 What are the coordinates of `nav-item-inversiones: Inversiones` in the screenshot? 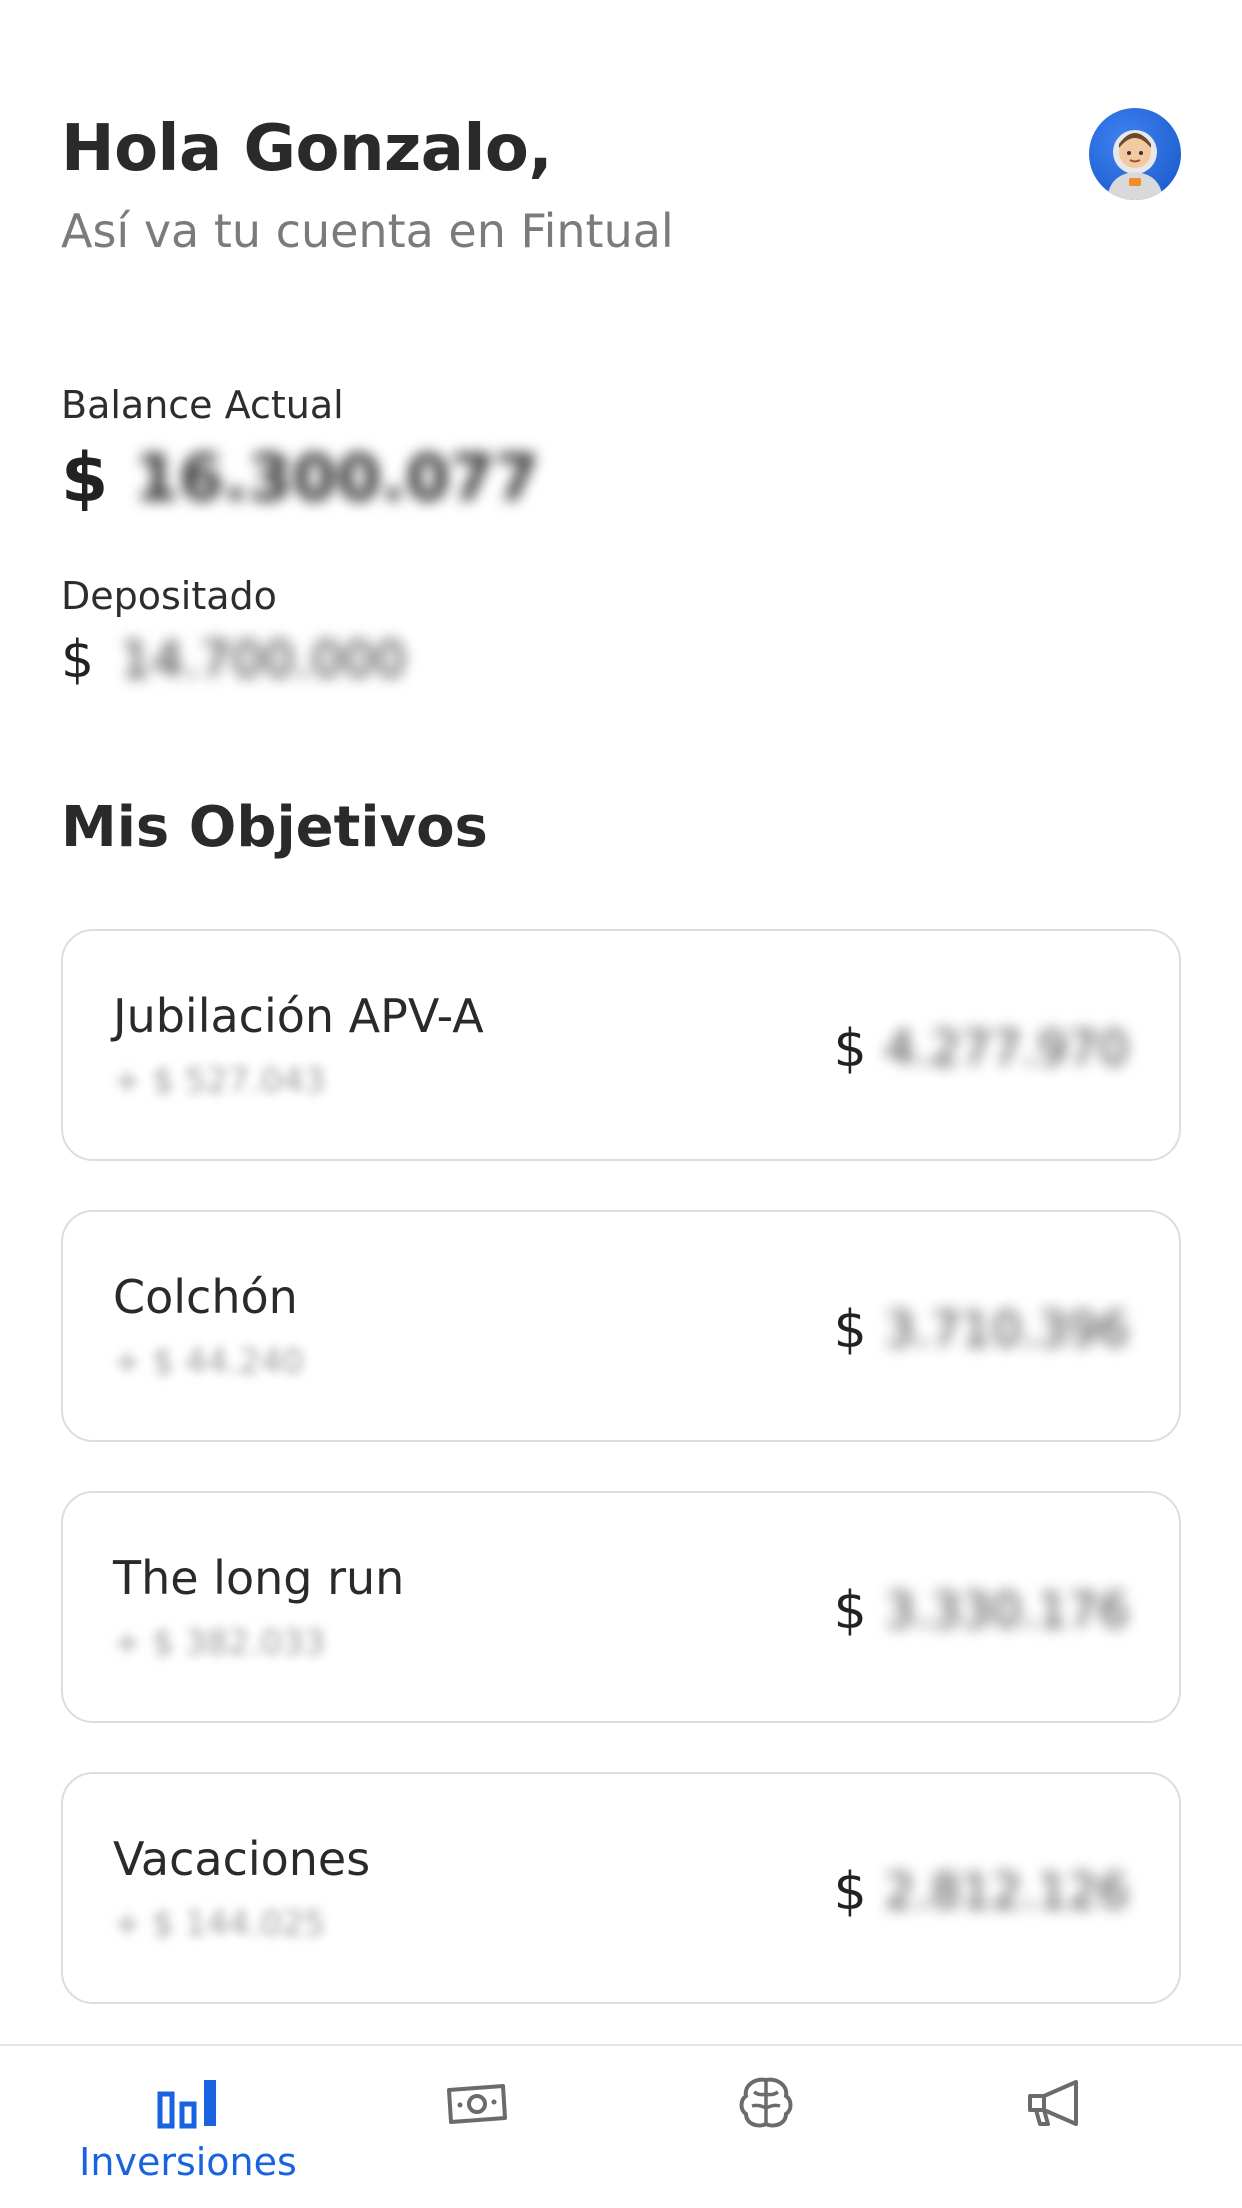 It's located at (188, 2129).